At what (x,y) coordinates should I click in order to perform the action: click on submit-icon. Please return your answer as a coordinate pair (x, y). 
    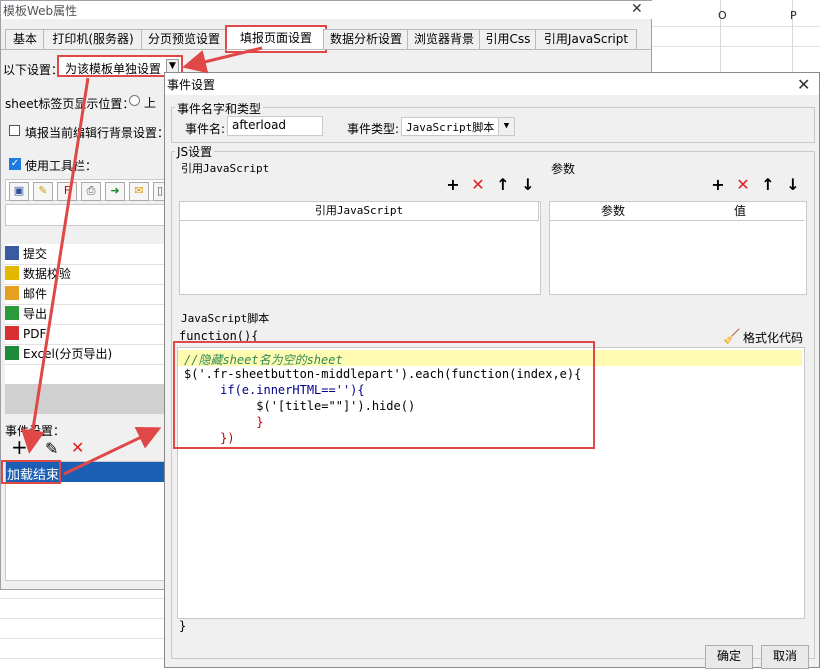
    Looking at the image, I should click on (12, 253).